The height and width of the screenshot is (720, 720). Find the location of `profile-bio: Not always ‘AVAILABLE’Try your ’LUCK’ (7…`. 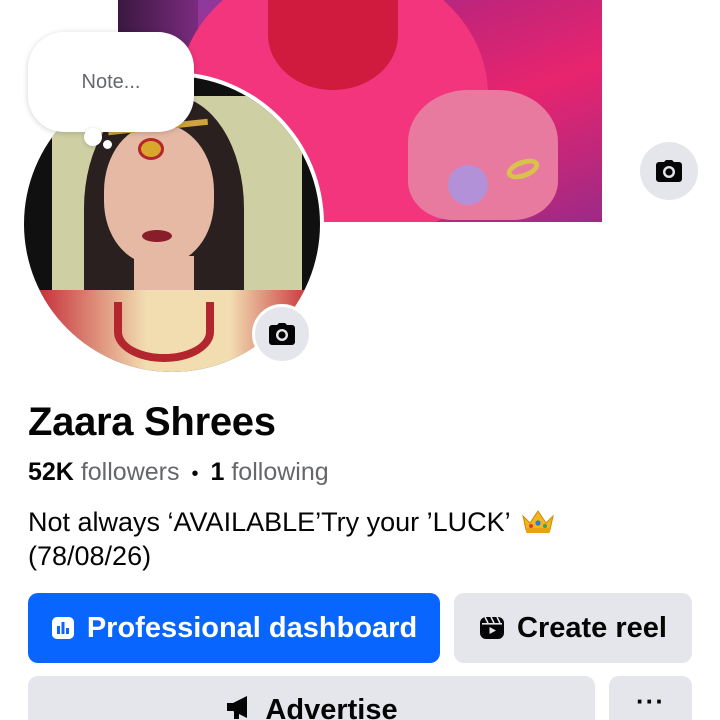

profile-bio: Not always ‘AVAILABLE’Try your ’LUCK’ (7… is located at coordinates (328, 539).